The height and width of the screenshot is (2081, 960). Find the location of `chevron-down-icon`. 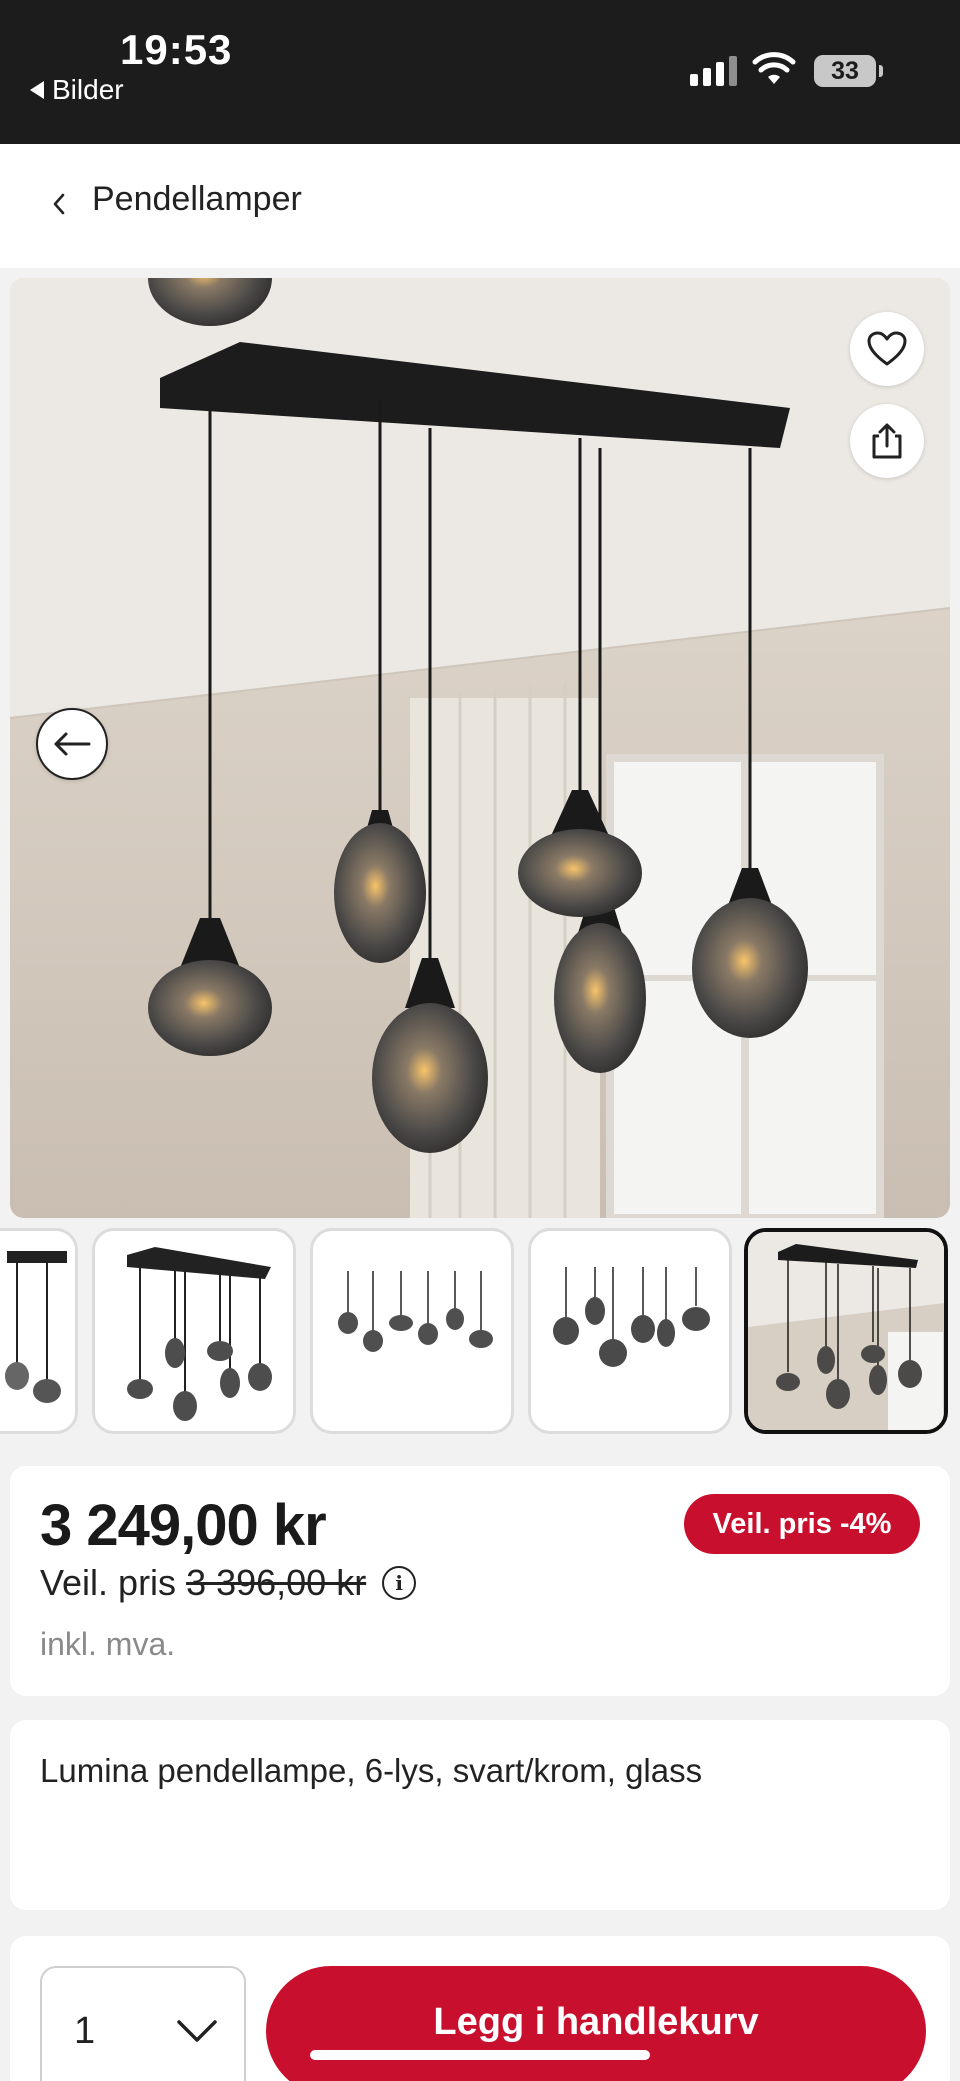

chevron-down-icon is located at coordinates (197, 2031).